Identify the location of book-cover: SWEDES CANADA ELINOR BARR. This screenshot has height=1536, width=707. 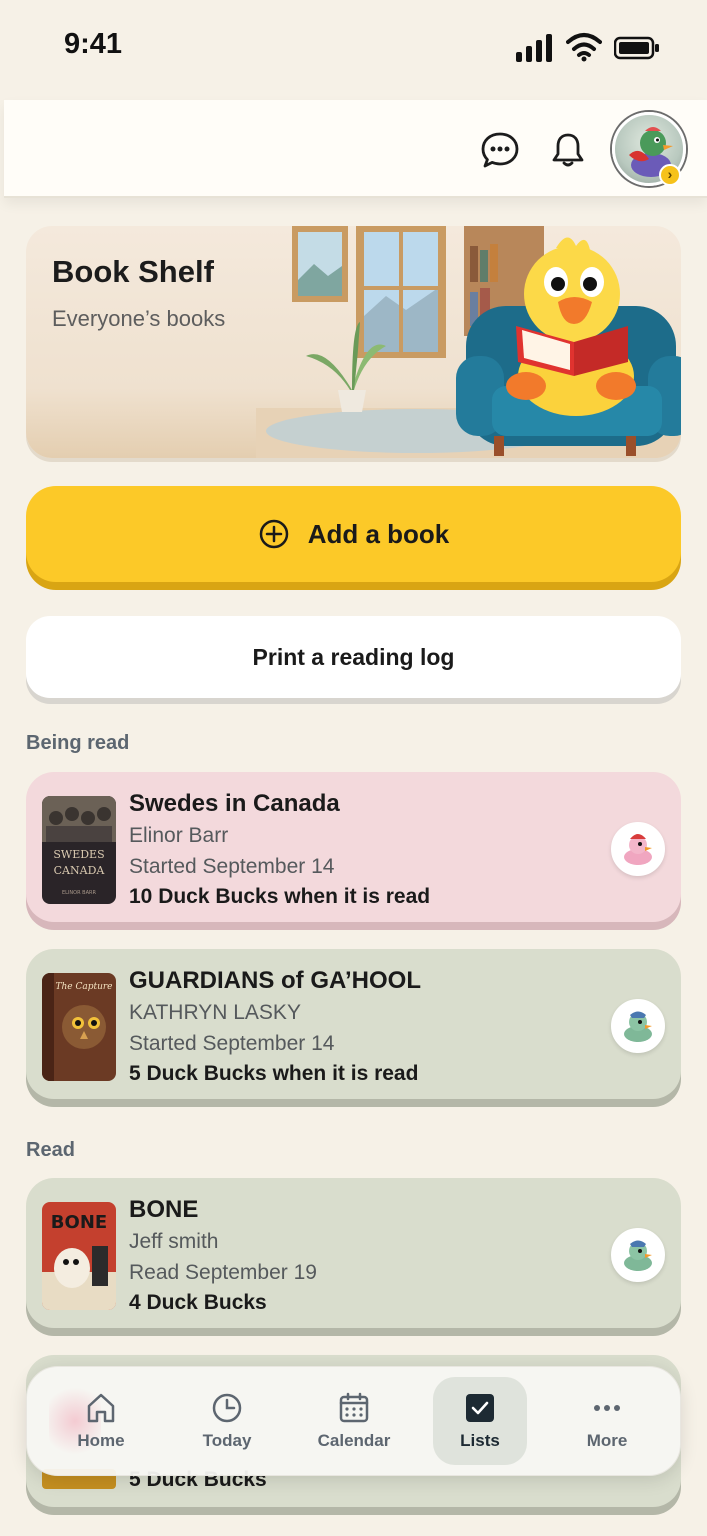
(79, 850).